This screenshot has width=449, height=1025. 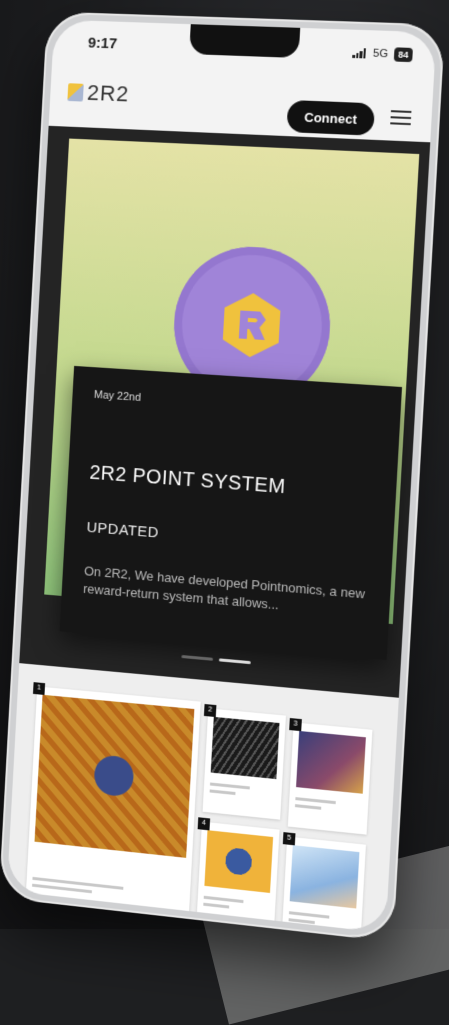 I want to click on status-time: 9:17, so click(x=103, y=44).